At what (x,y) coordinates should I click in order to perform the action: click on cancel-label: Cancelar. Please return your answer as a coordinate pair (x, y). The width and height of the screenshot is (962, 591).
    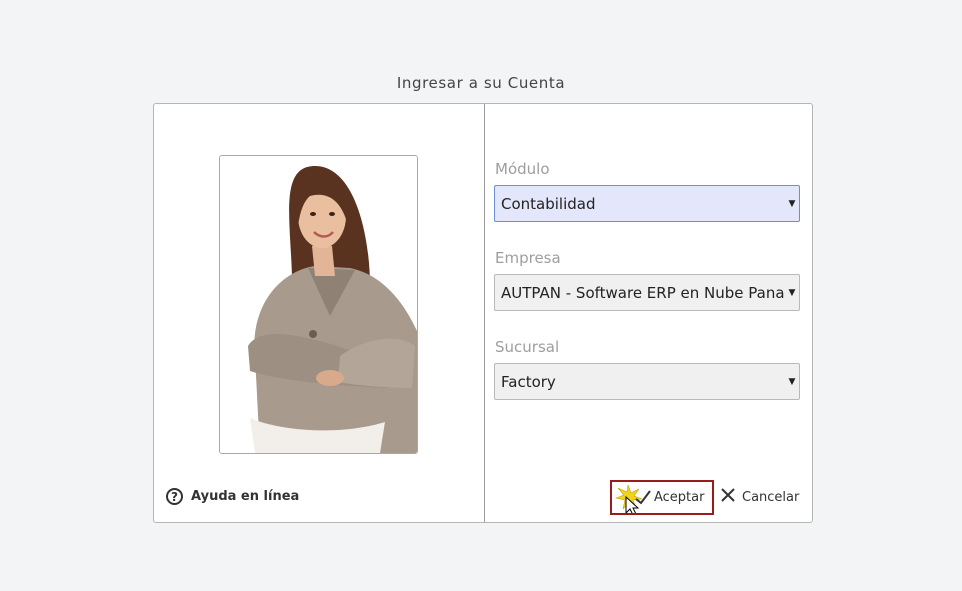
    Looking at the image, I should click on (771, 497).